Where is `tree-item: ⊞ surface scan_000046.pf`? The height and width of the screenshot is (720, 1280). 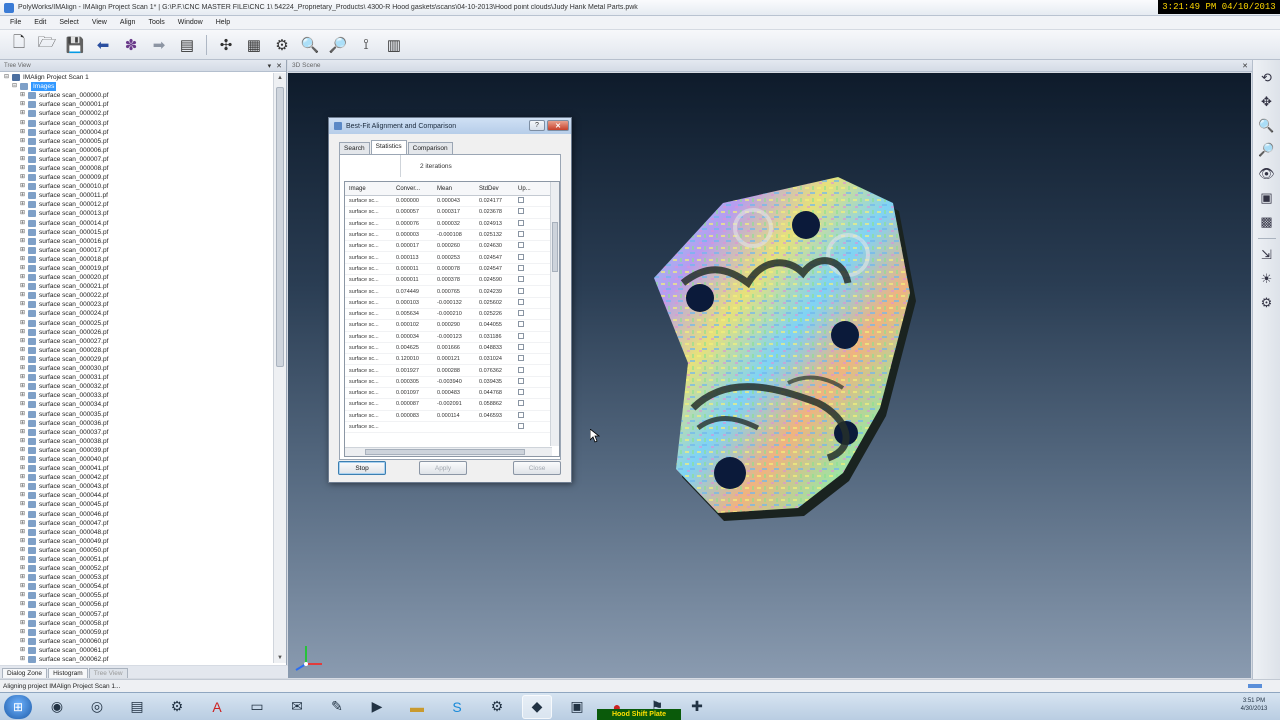
tree-item: ⊞ surface scan_000046.pf is located at coordinates (138, 514).